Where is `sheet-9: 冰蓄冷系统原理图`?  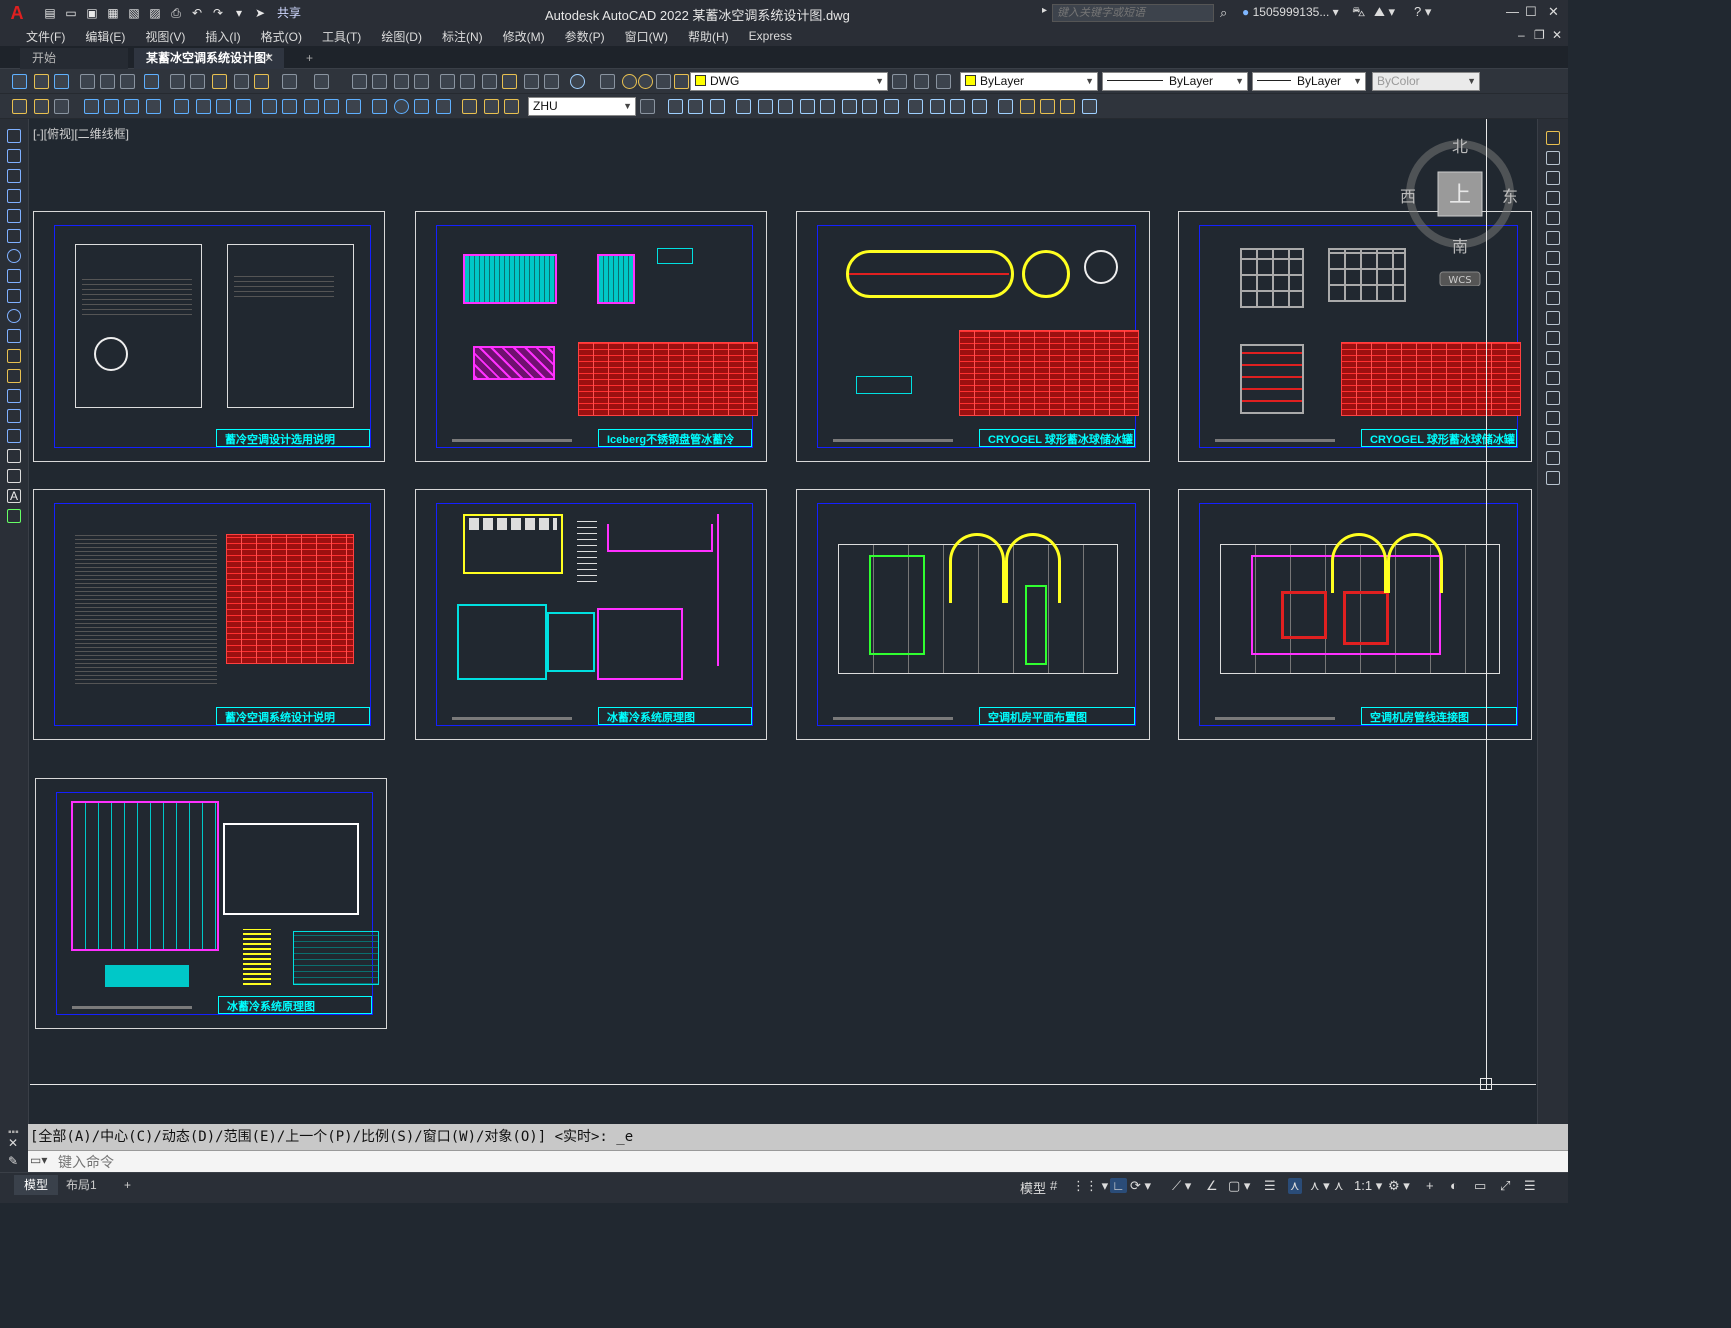 sheet-9: 冰蓄冷系统原理图 is located at coordinates (211, 903).